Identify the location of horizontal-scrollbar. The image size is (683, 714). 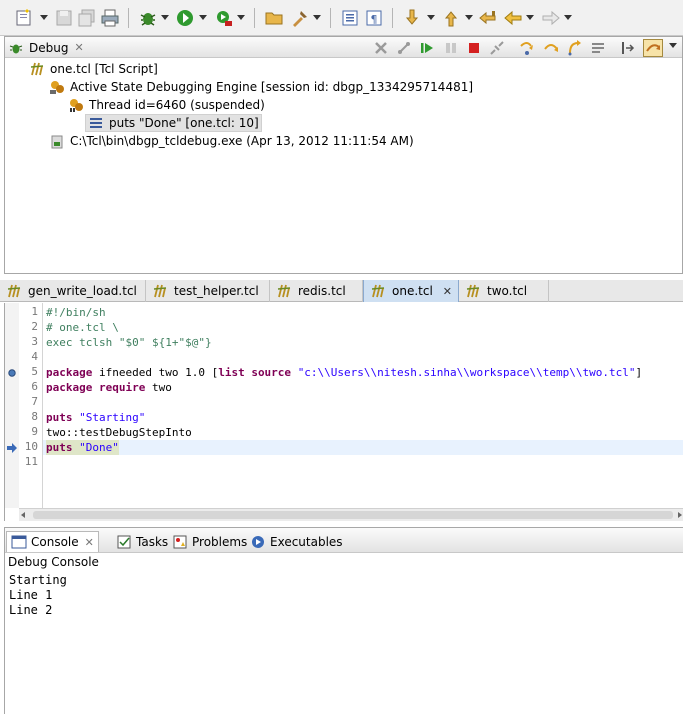
(351, 514).